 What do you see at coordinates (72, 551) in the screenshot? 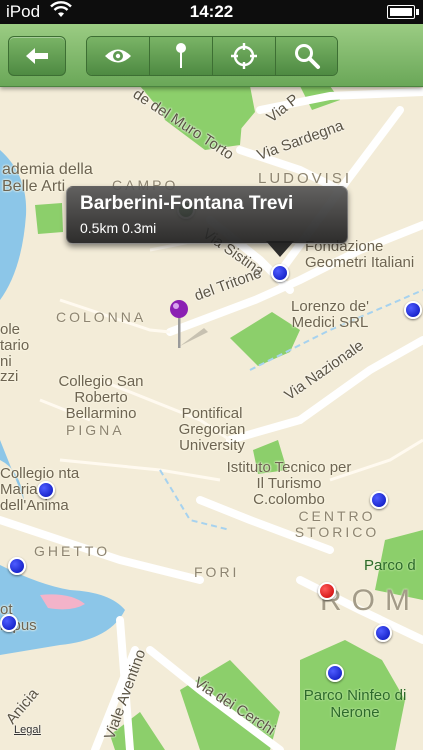
I see `district-label: GHETTO` at bounding box center [72, 551].